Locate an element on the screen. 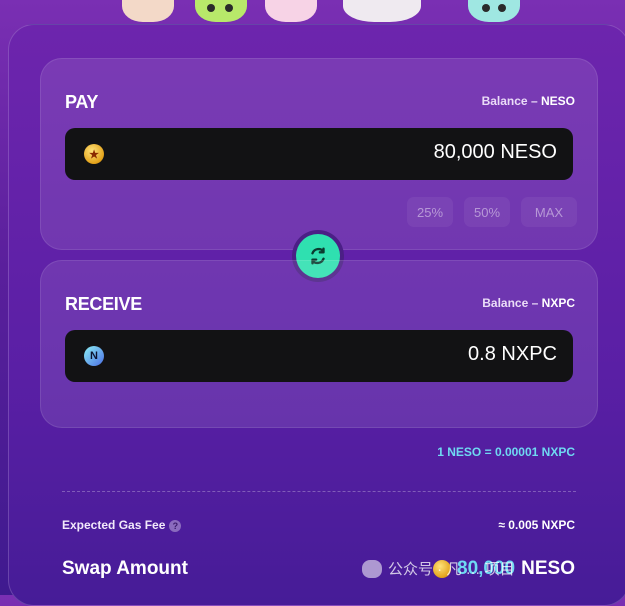 The height and width of the screenshot is (606, 625). watermark: 公众号 · 凡 … 项目 is located at coordinates (438, 568).